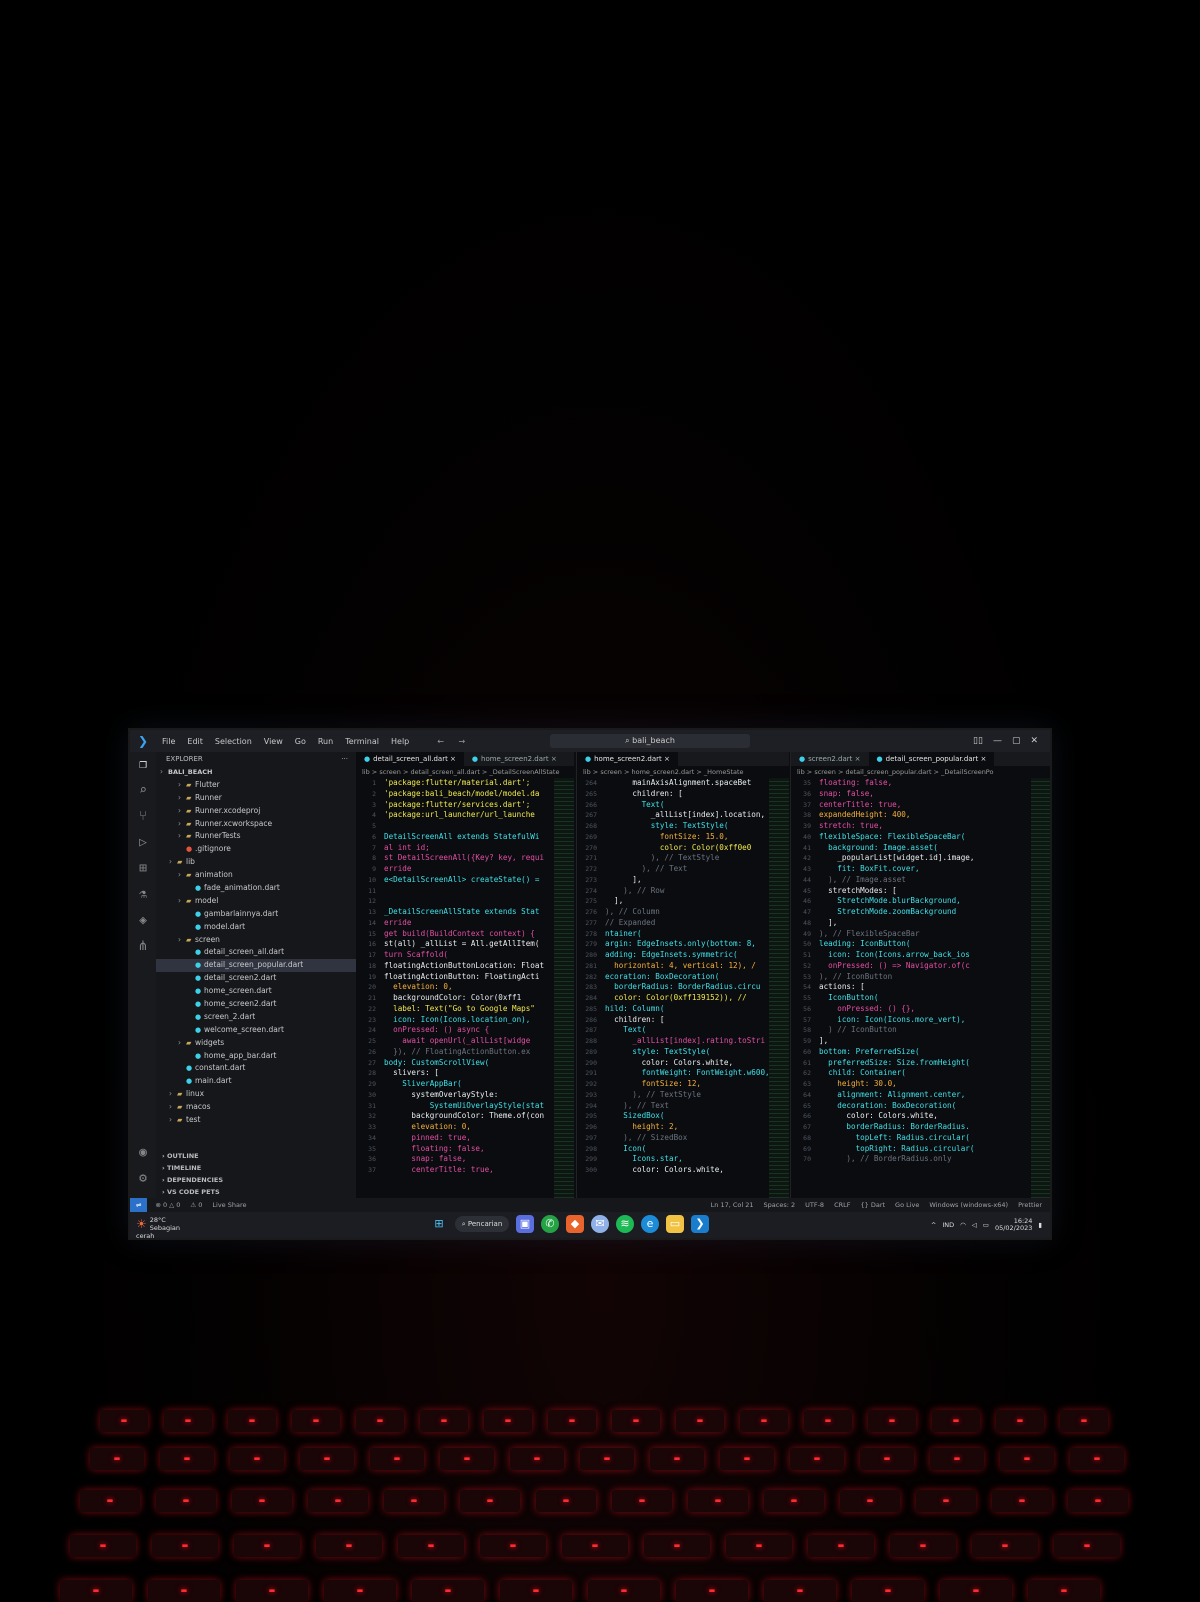  I want to click on more-actions-icon: ···, so click(344, 759).